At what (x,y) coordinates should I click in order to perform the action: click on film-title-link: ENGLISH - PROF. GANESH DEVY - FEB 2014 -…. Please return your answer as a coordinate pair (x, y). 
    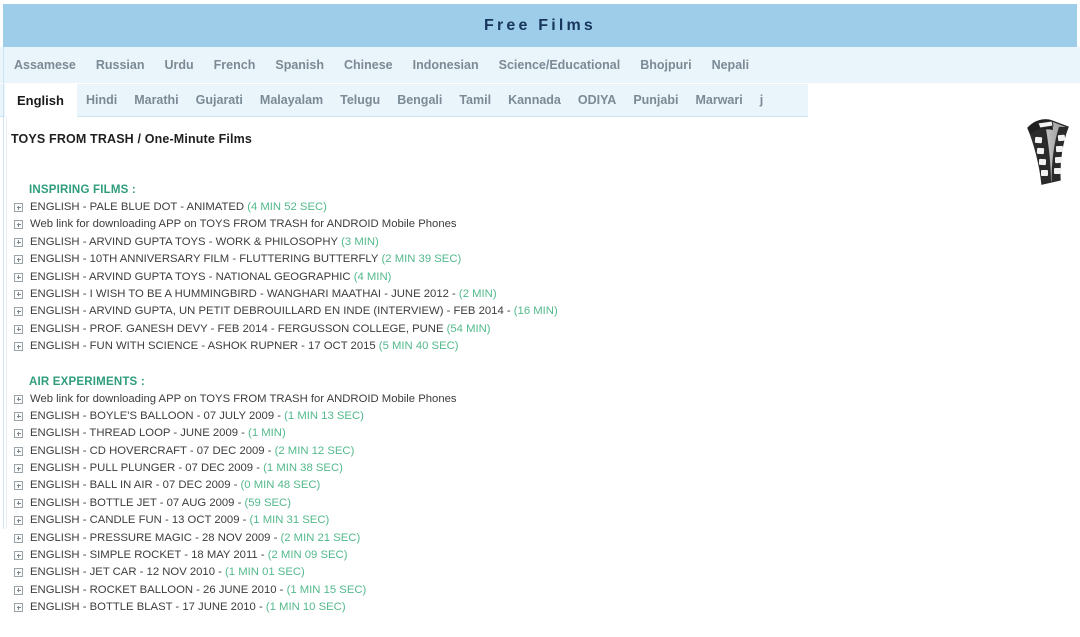
    Looking at the image, I should click on (237, 329).